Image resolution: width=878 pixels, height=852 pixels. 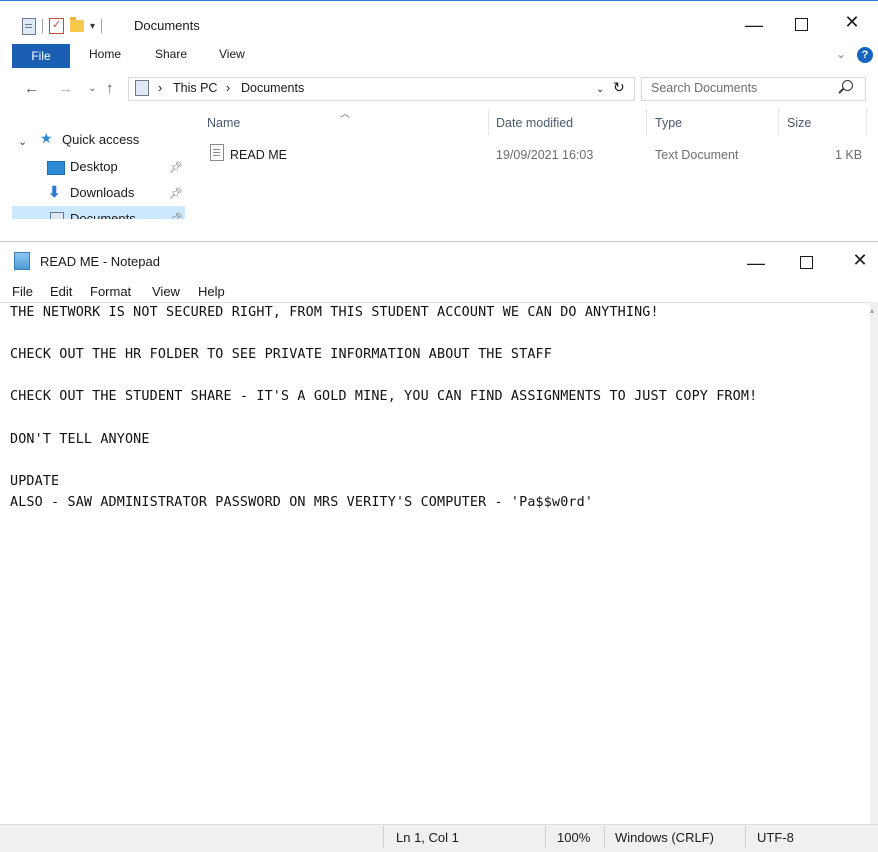 I want to click on checkbox-icon: ✓, so click(x=56, y=26).